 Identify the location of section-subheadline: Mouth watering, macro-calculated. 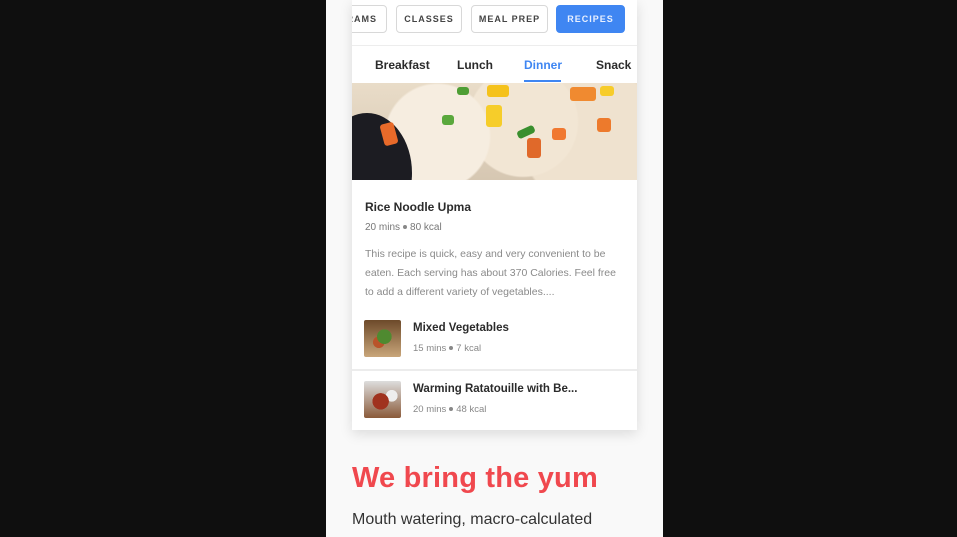
(472, 519).